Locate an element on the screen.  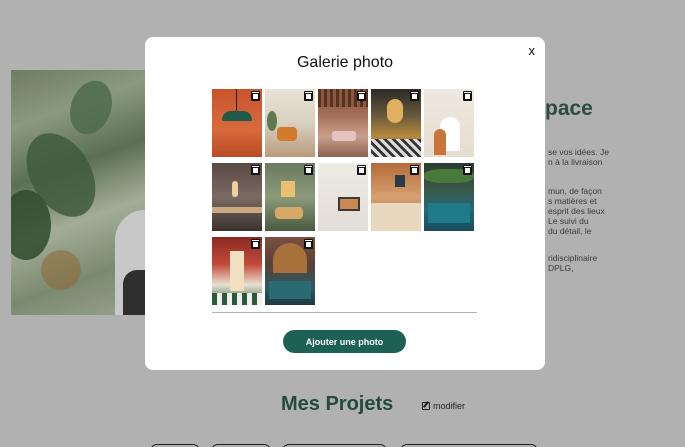
background-text-line: DPLG, is located at coordinates (561, 268).